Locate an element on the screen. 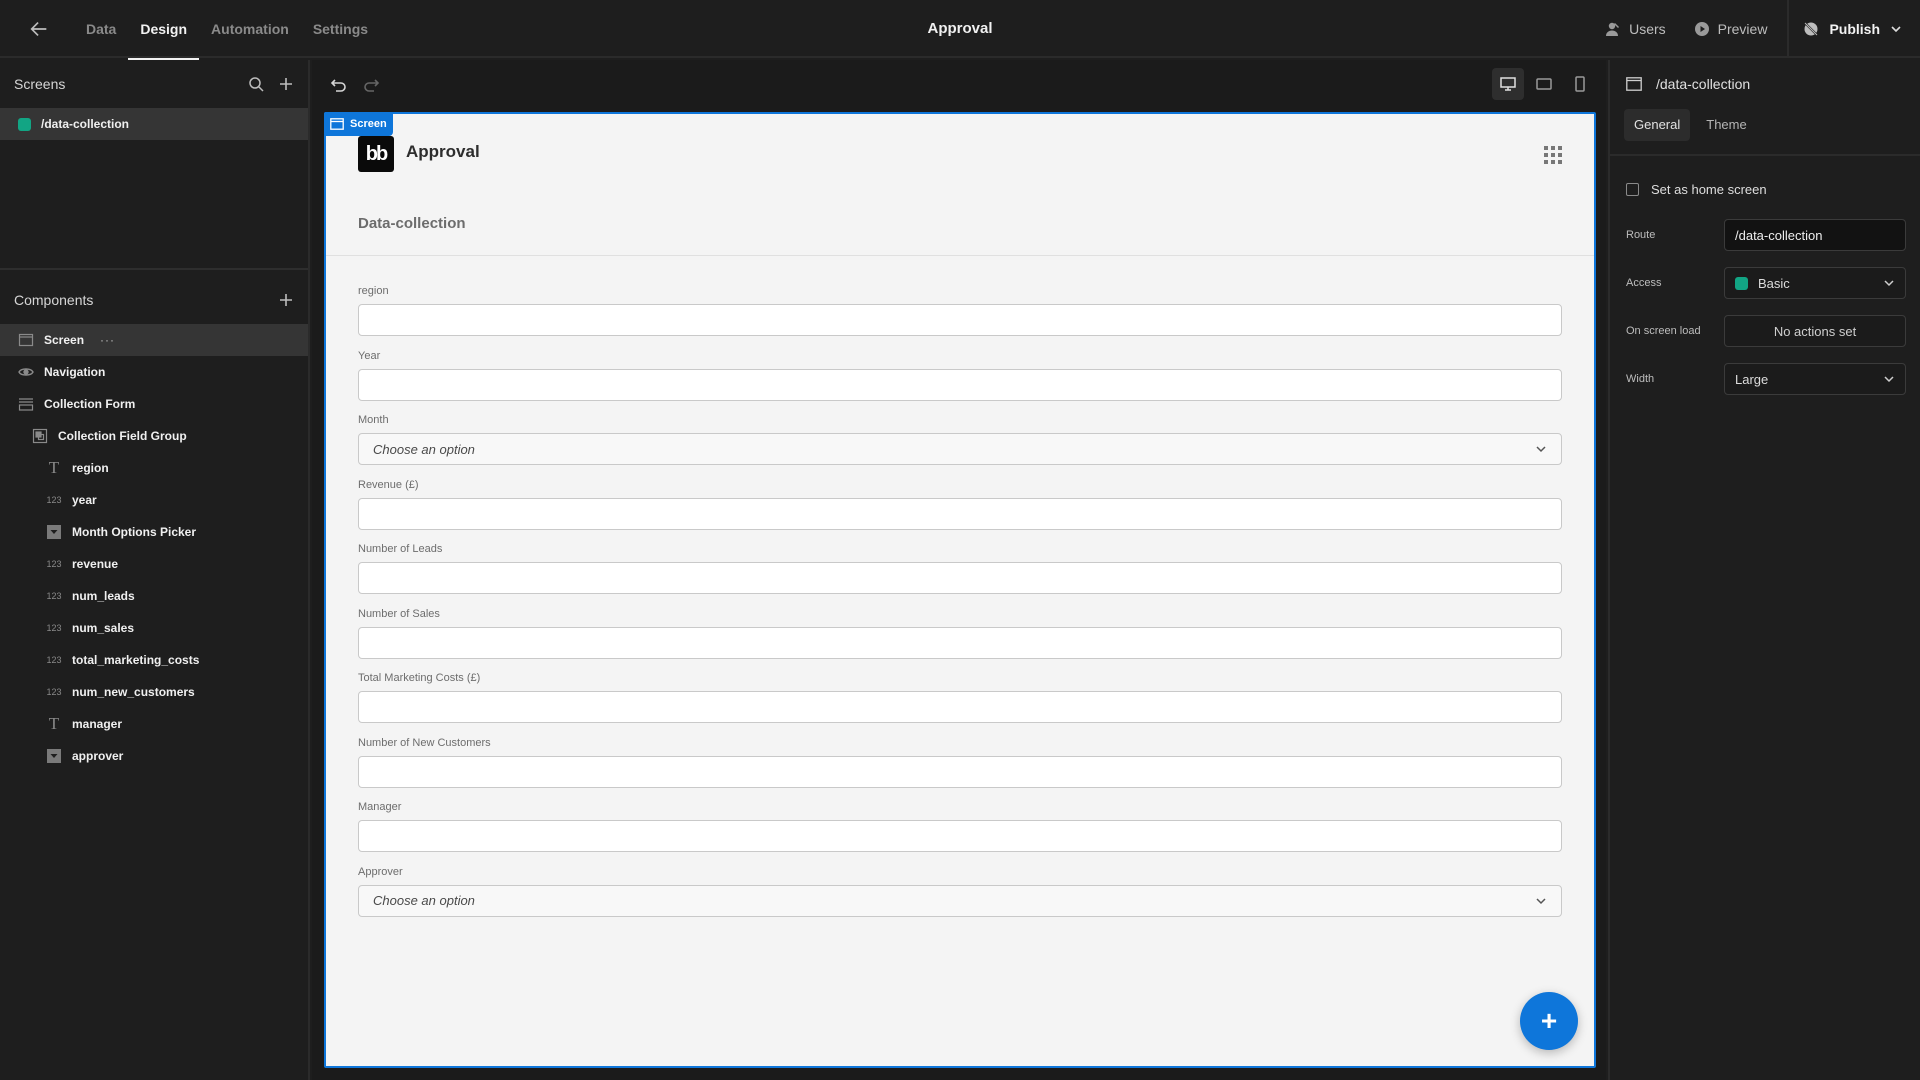  component-label: Month Options Picker is located at coordinates (134, 532).